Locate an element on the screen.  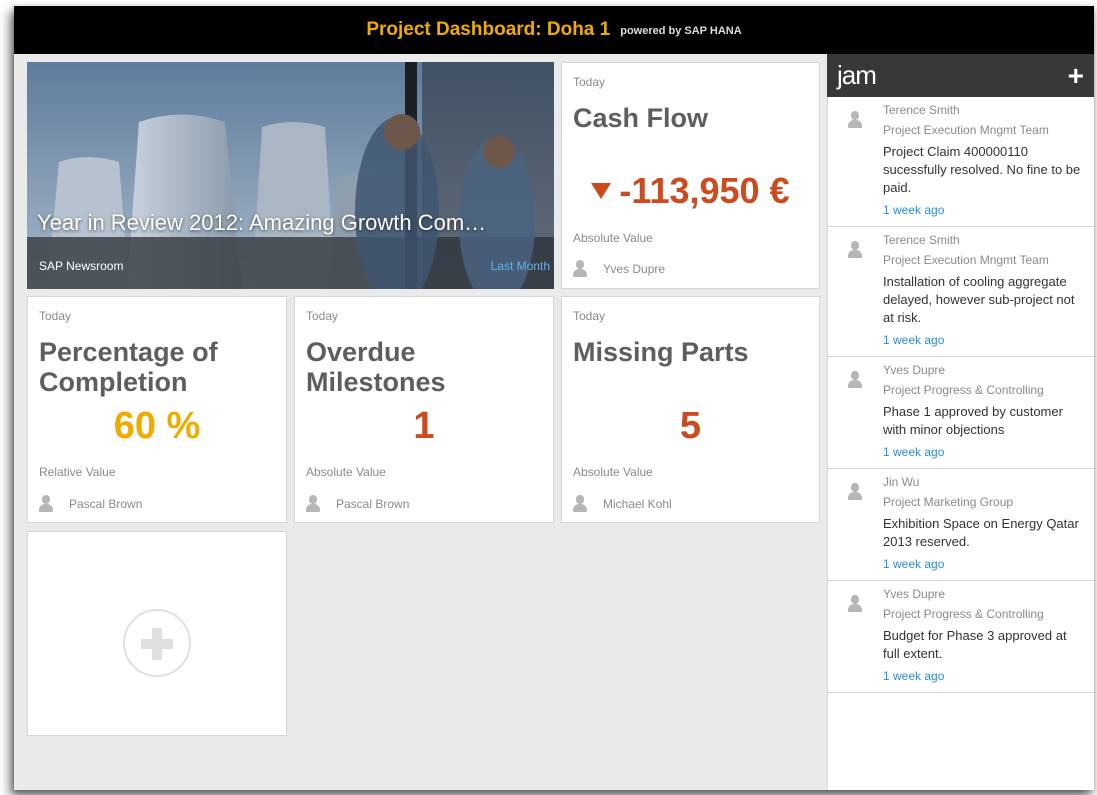
tile-title-line1: Percentage of is located at coordinates (128, 352).